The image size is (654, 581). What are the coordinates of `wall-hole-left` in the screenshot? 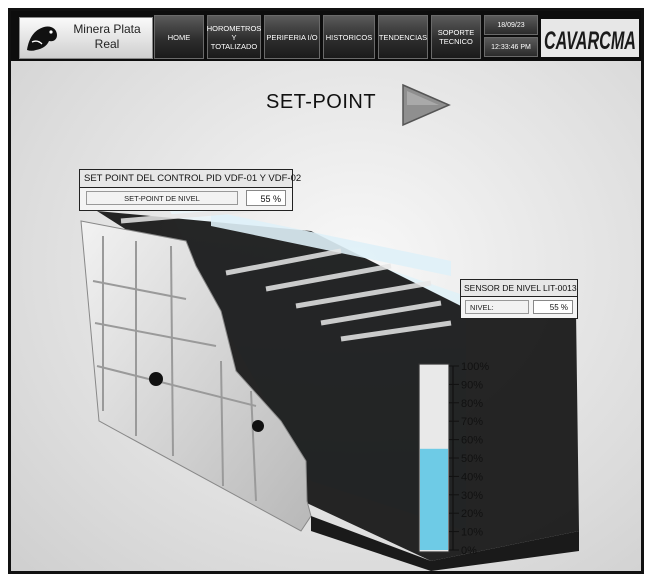 It's located at (156, 379).